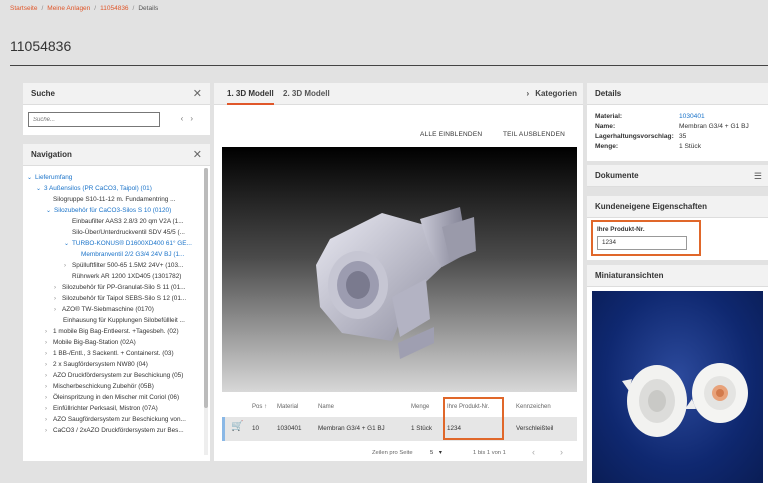 This screenshot has height=483, width=768. Describe the element at coordinates (68, 8) in the screenshot. I see `breadcrumb-plants: Meine Anlagen` at that location.